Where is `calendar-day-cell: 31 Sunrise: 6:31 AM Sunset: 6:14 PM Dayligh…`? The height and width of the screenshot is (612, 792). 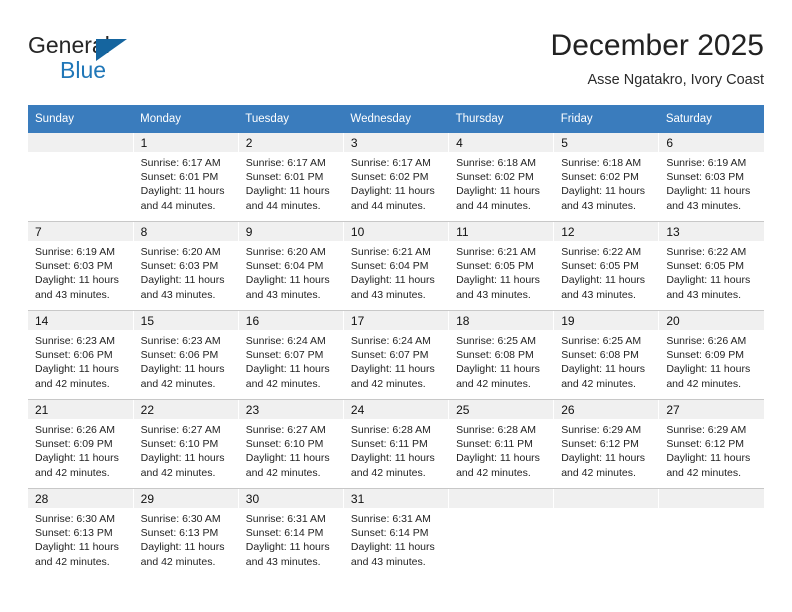 calendar-day-cell: 31 Sunrise: 6:31 AM Sunset: 6:14 PM Dayligh… is located at coordinates (396, 532).